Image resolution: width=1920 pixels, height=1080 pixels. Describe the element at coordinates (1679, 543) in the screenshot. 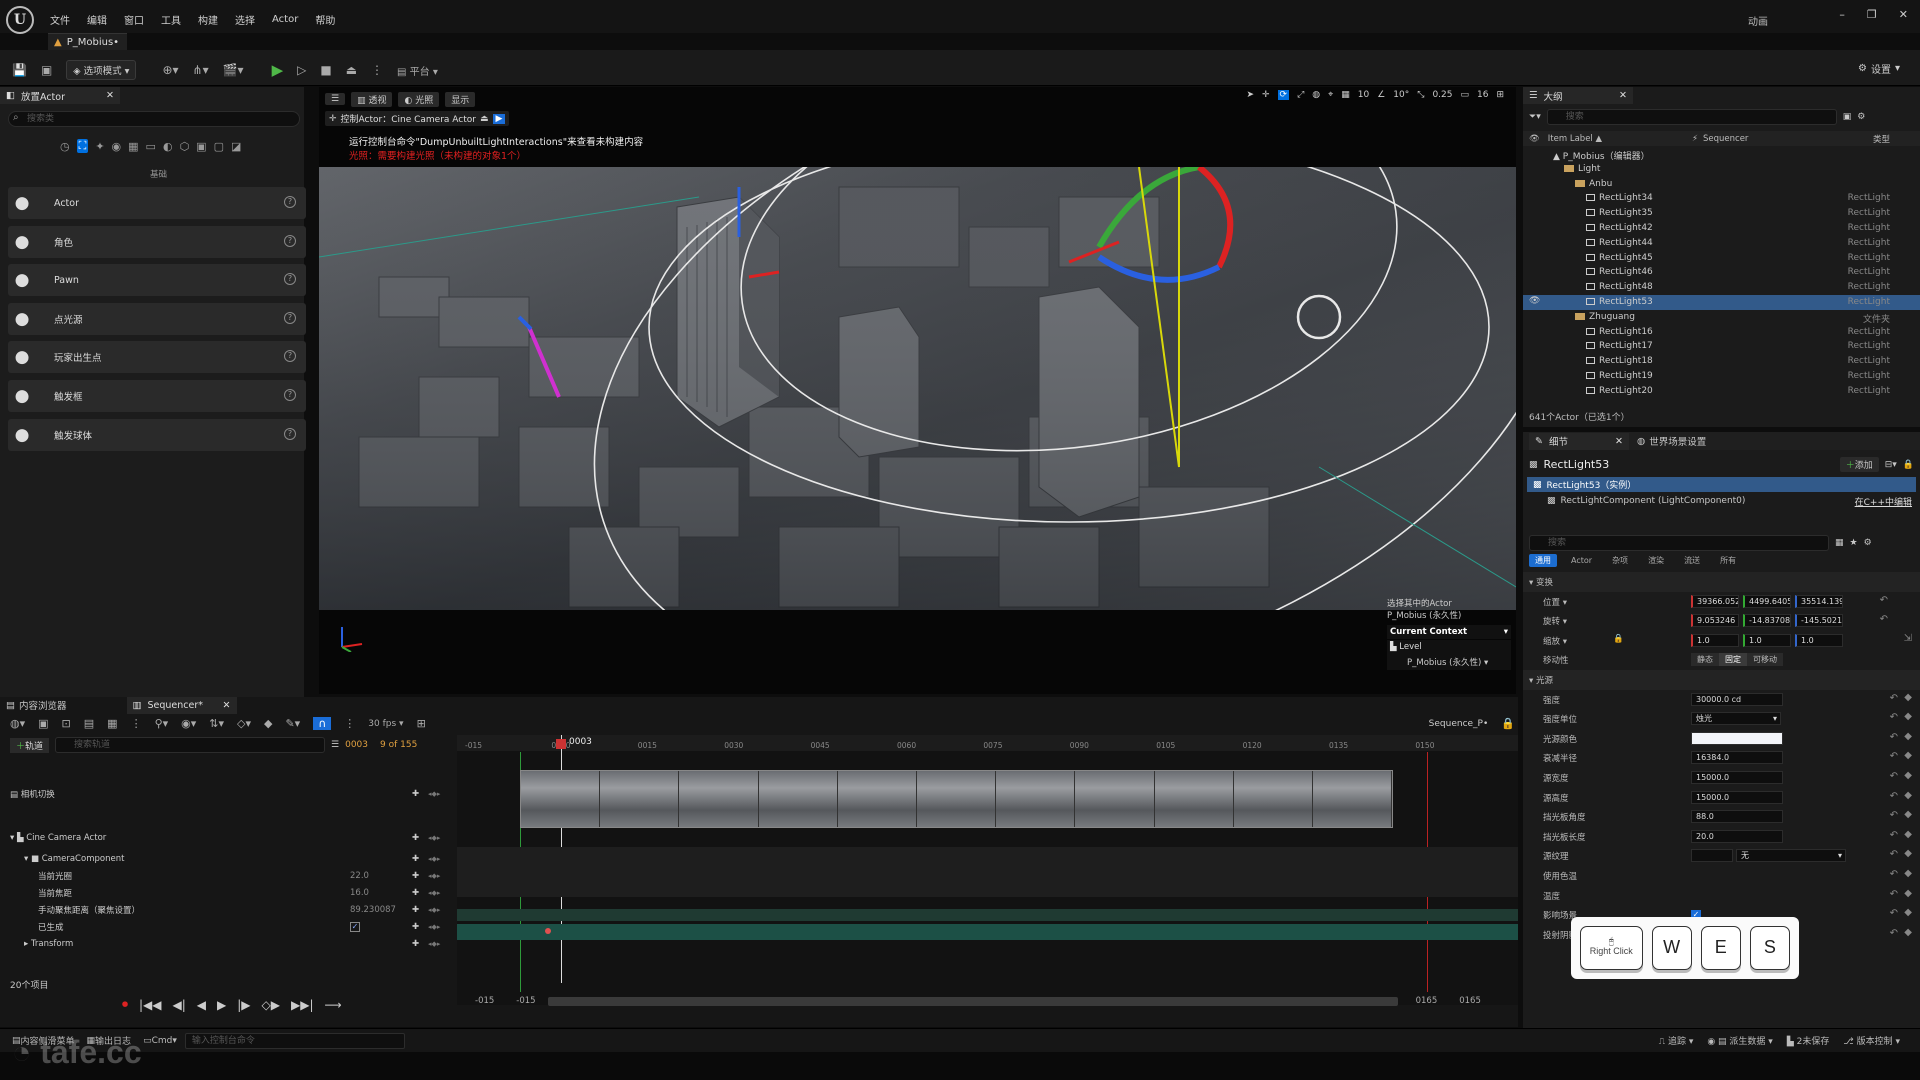

I see `details-search-input: 搜索` at that location.